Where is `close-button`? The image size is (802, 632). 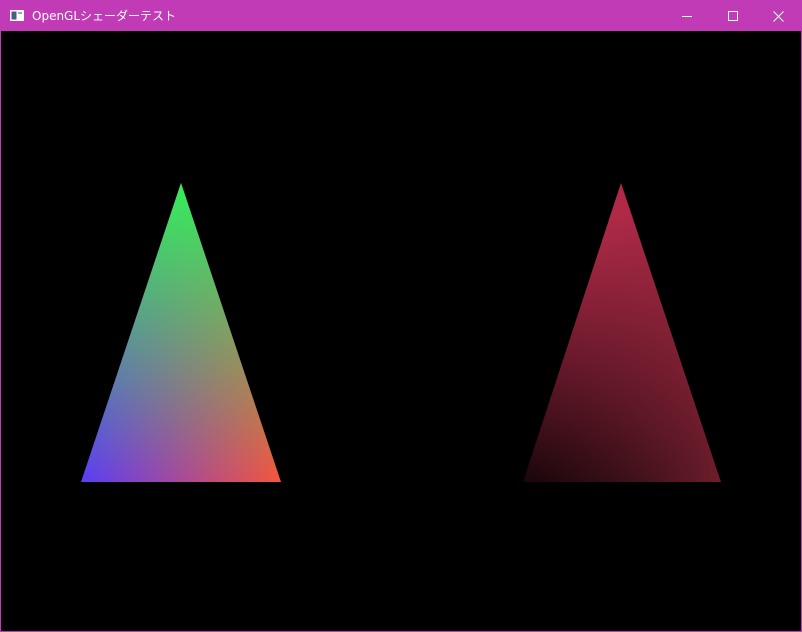
close-button is located at coordinates (778, 16).